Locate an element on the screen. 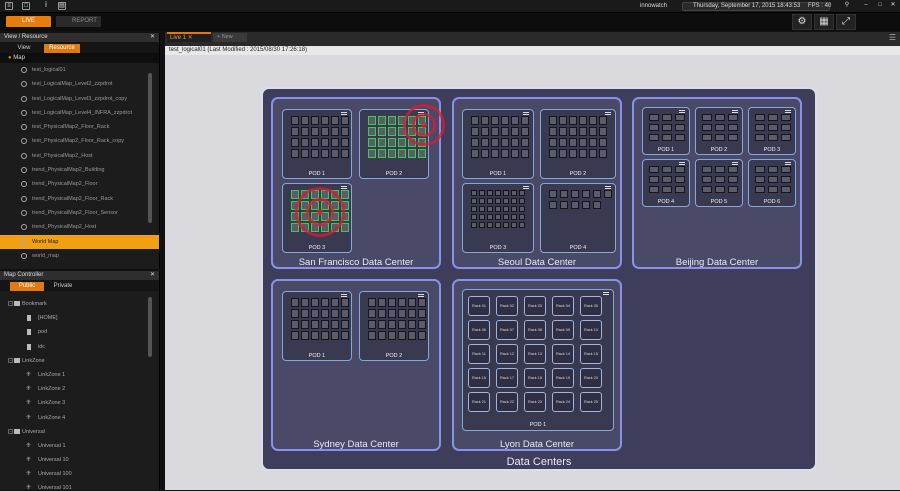 The height and width of the screenshot is (491, 900). map-list-item: test_LogicalMap_Level2_zzpdrot is located at coordinates (79, 84).